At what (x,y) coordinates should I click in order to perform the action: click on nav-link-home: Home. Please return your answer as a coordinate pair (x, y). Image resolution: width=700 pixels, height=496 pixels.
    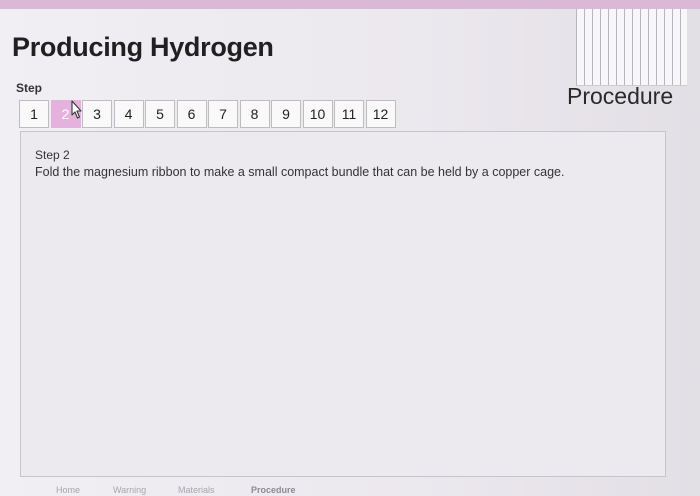
    Looking at the image, I should click on (68, 490).